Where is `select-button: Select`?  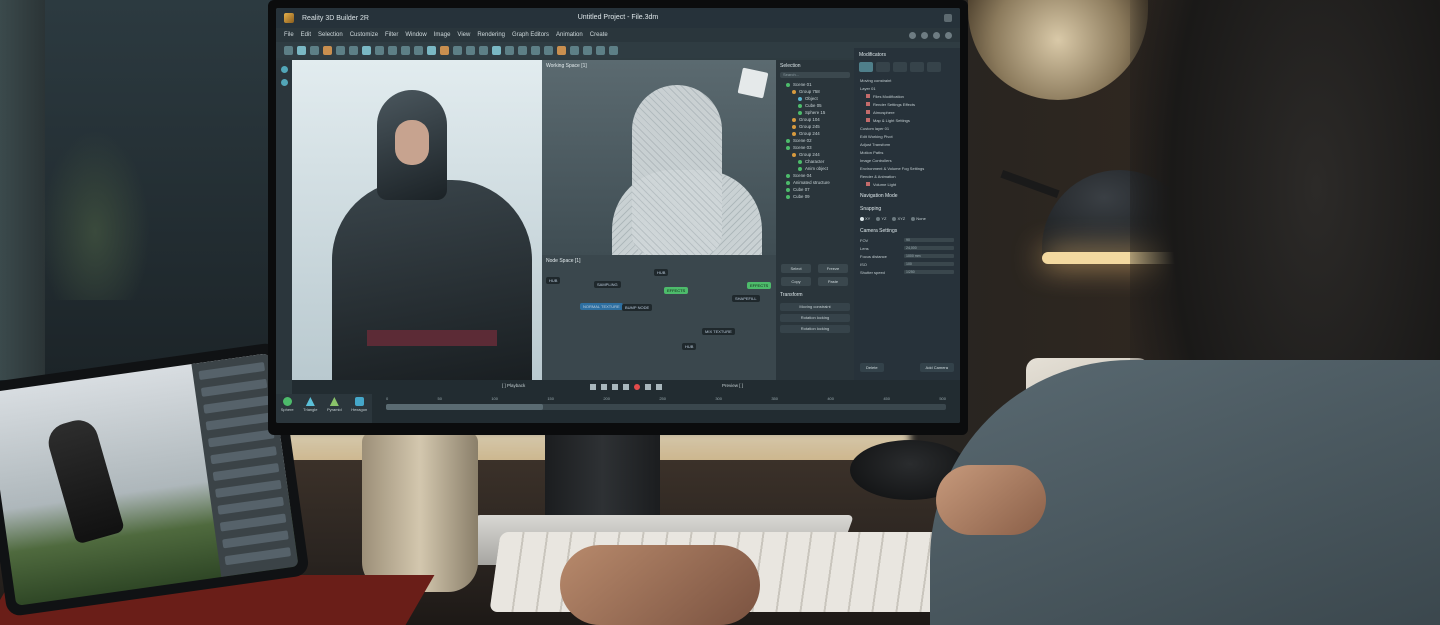
select-button: Select is located at coordinates (796, 268).